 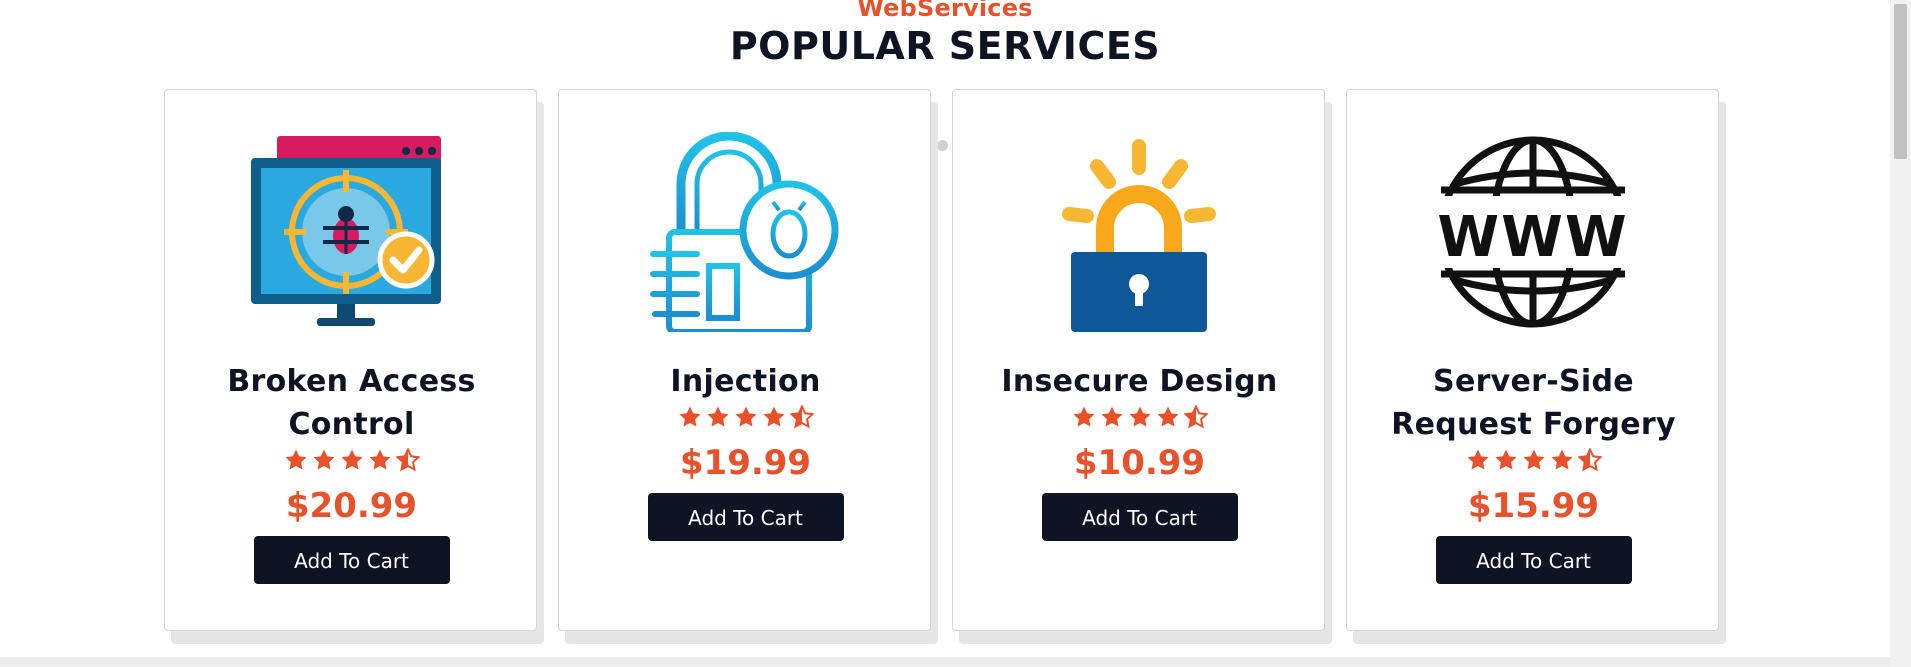 I want to click on service-title: Broken Access Control, so click(x=351, y=403).